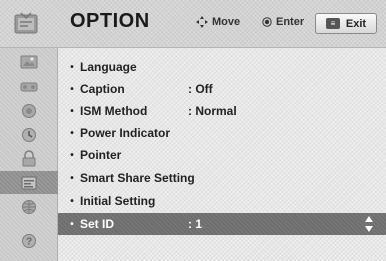  I want to click on sidebar-item-channel, so click(29, 110).